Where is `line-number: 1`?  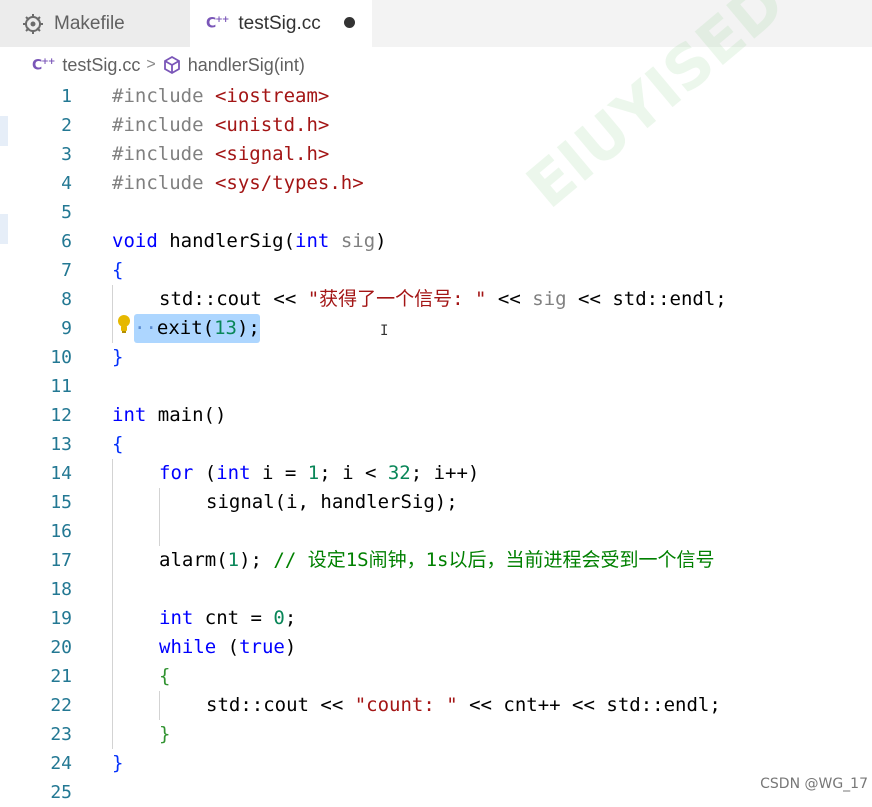 line-number: 1 is located at coordinates (66, 96).